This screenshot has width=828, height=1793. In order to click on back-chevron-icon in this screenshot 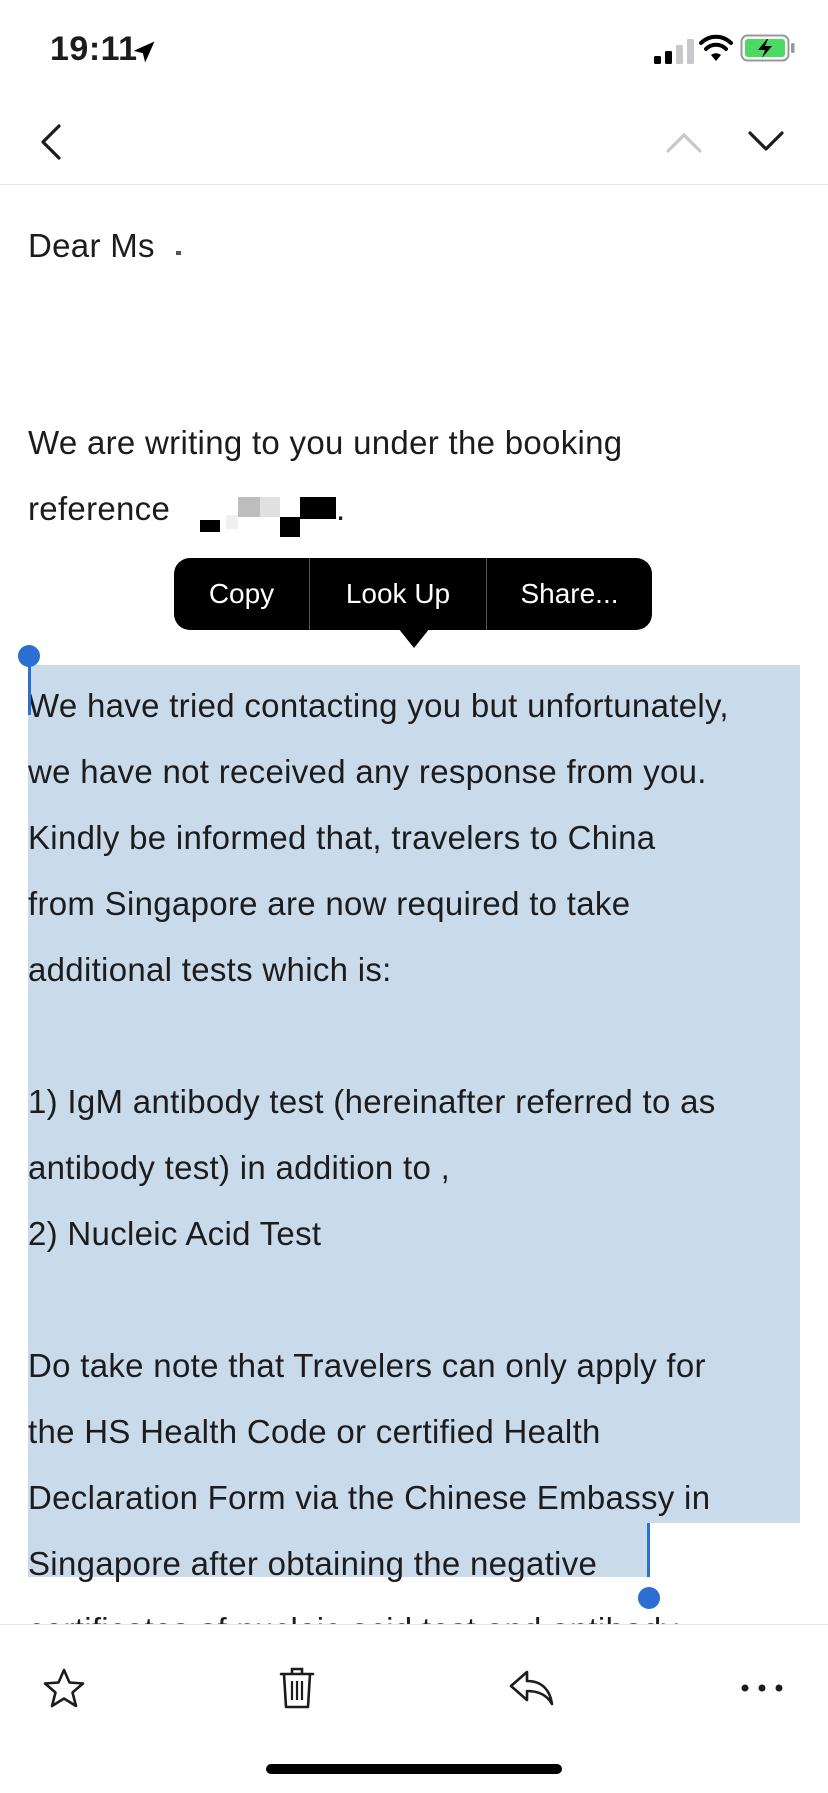, I will do `click(51, 142)`.